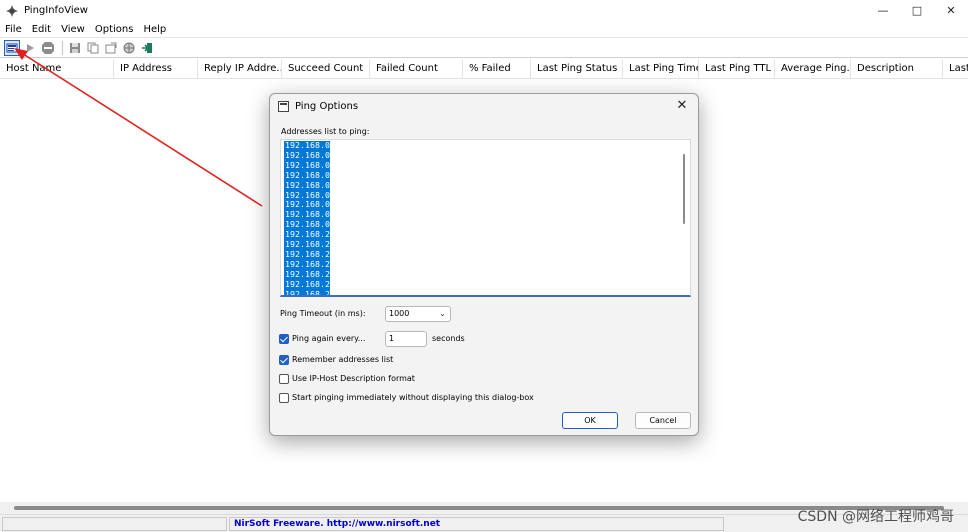  I want to click on toolbar-separator, so click(62, 47).